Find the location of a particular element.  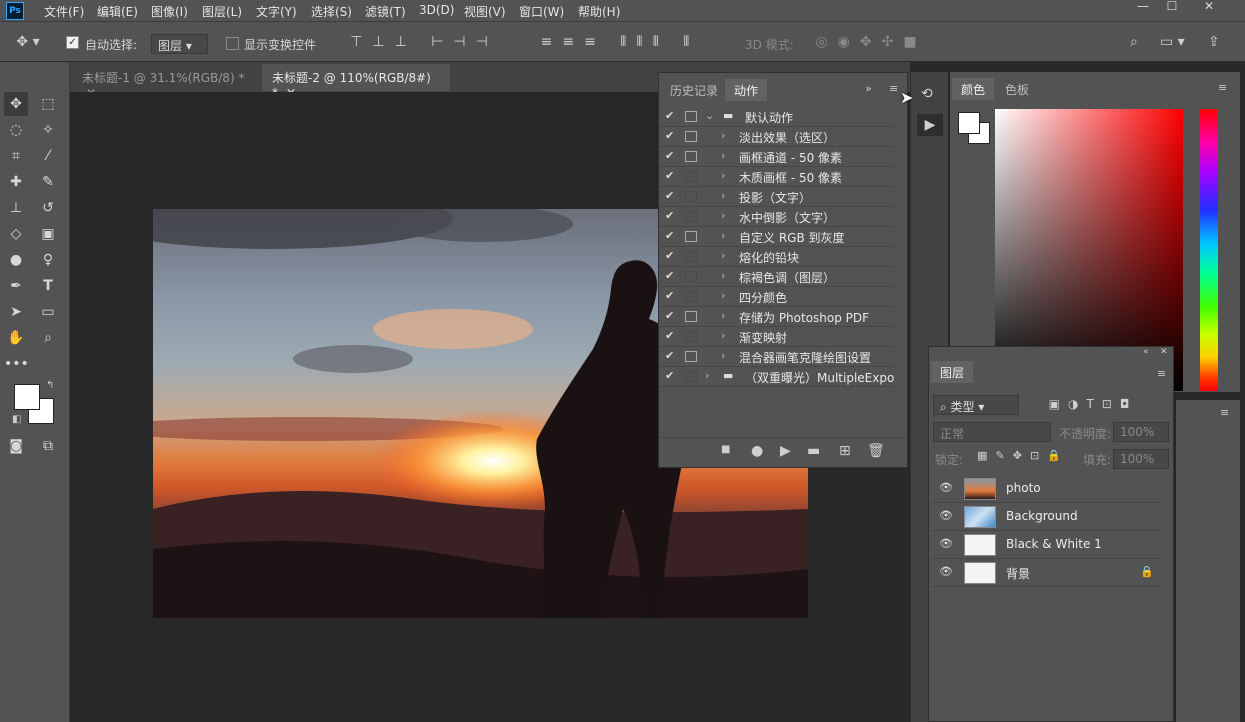

blur-tool-icon: ● is located at coordinates (16, 260).